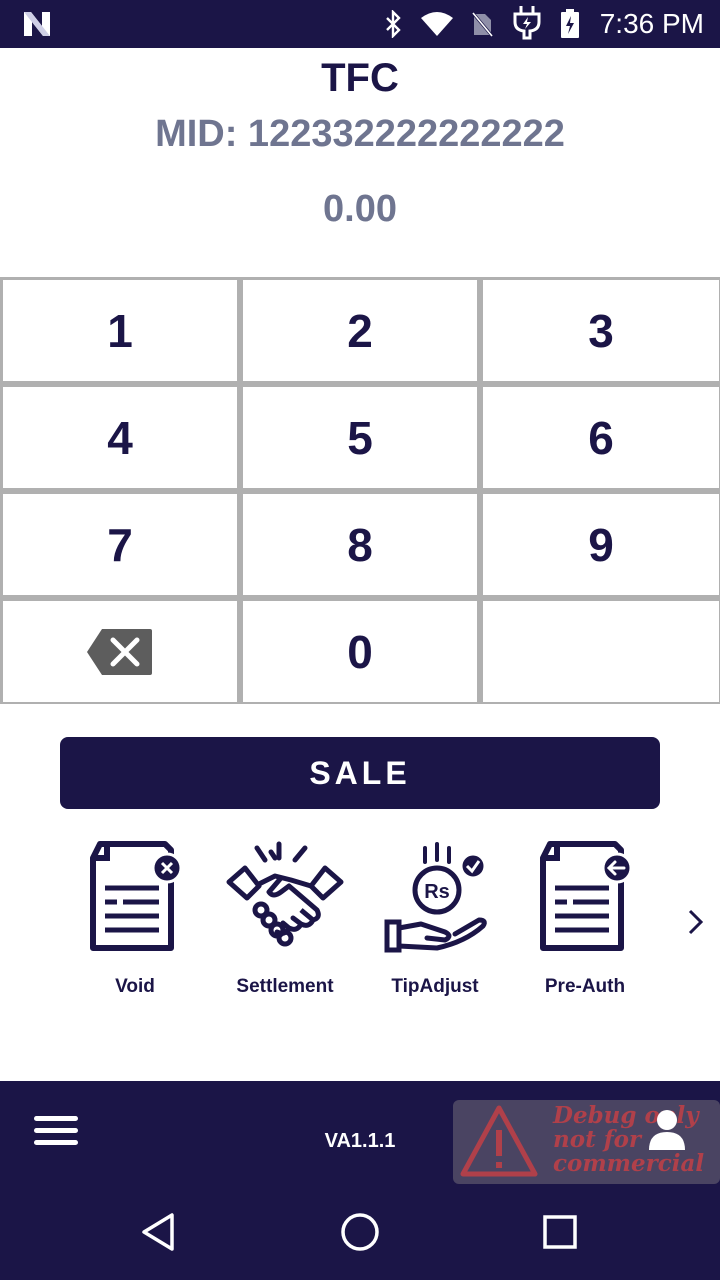 The width and height of the screenshot is (720, 1280). Describe the element at coordinates (360, 134) in the screenshot. I see `merchant-id: MID: 122332222222222` at that location.